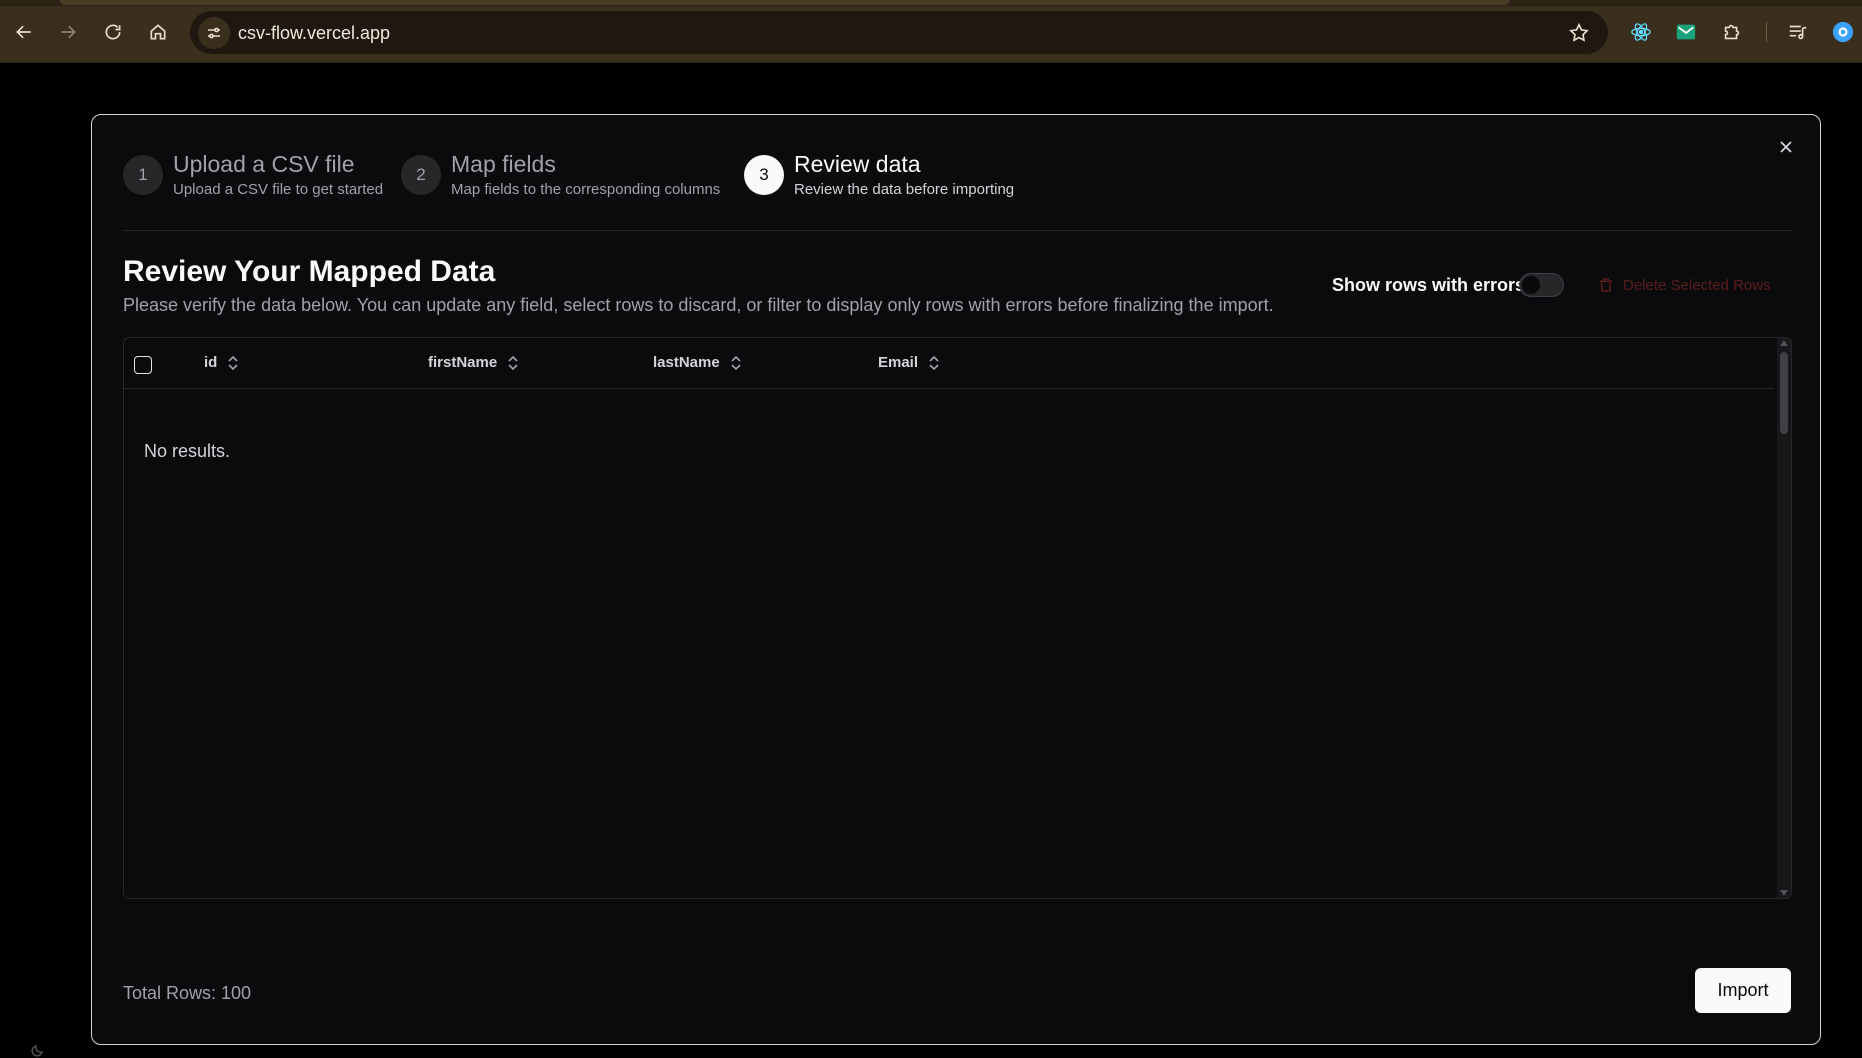 This screenshot has width=1862, height=1058. I want to click on site-info-icon, so click(214, 33).